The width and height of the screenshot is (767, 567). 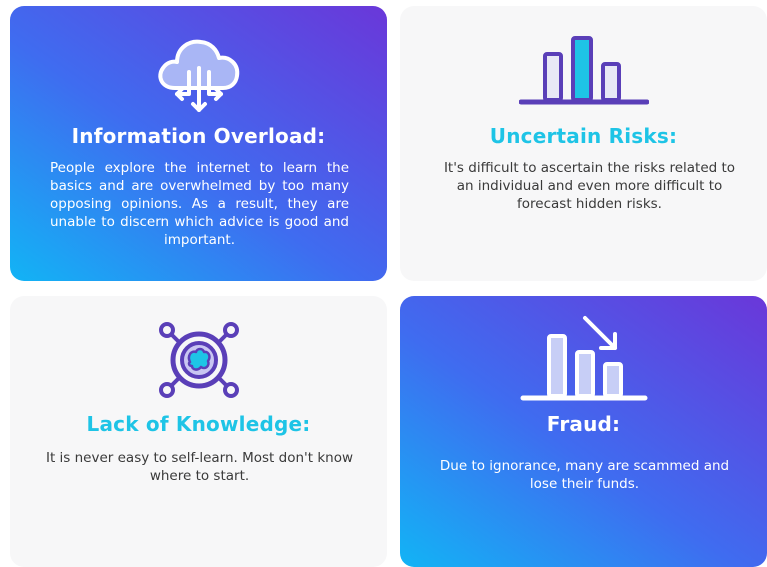 What do you see at coordinates (583, 424) in the screenshot?
I see `card-title: Fraud:` at bounding box center [583, 424].